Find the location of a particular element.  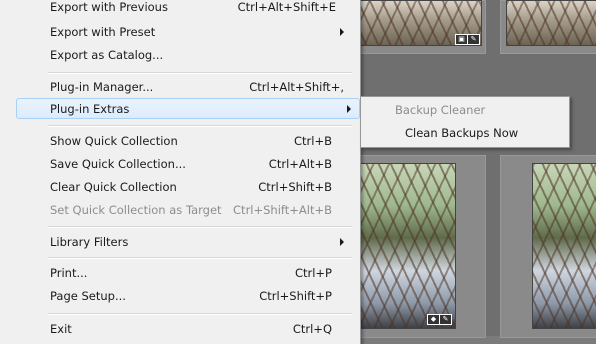

menu-item-label: Export with Previous is located at coordinates (109, 7).